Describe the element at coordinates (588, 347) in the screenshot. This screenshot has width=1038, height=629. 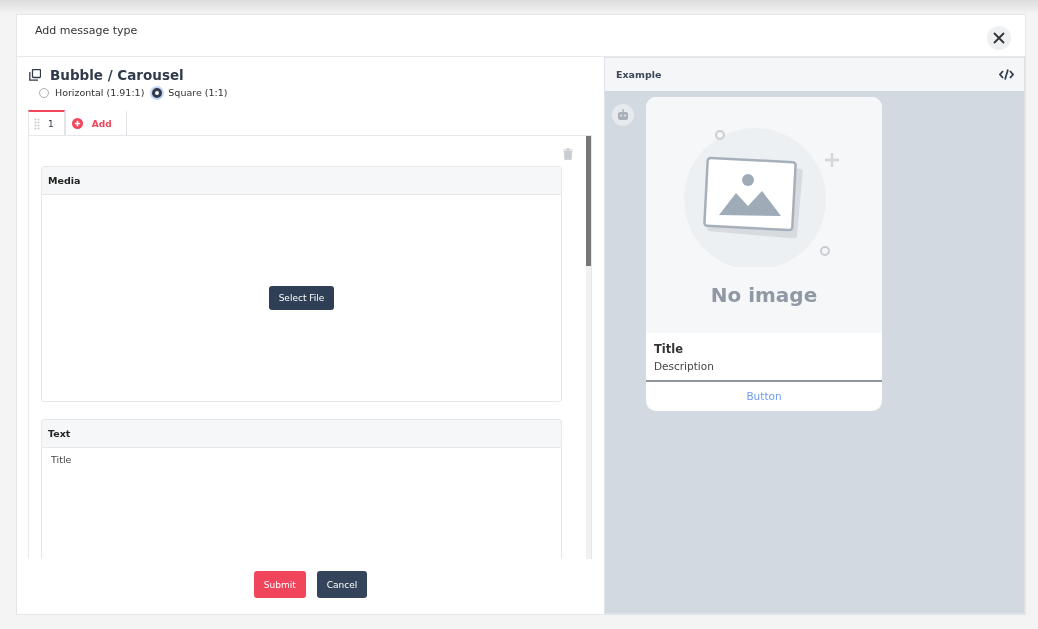
I see `scrollbar` at that location.